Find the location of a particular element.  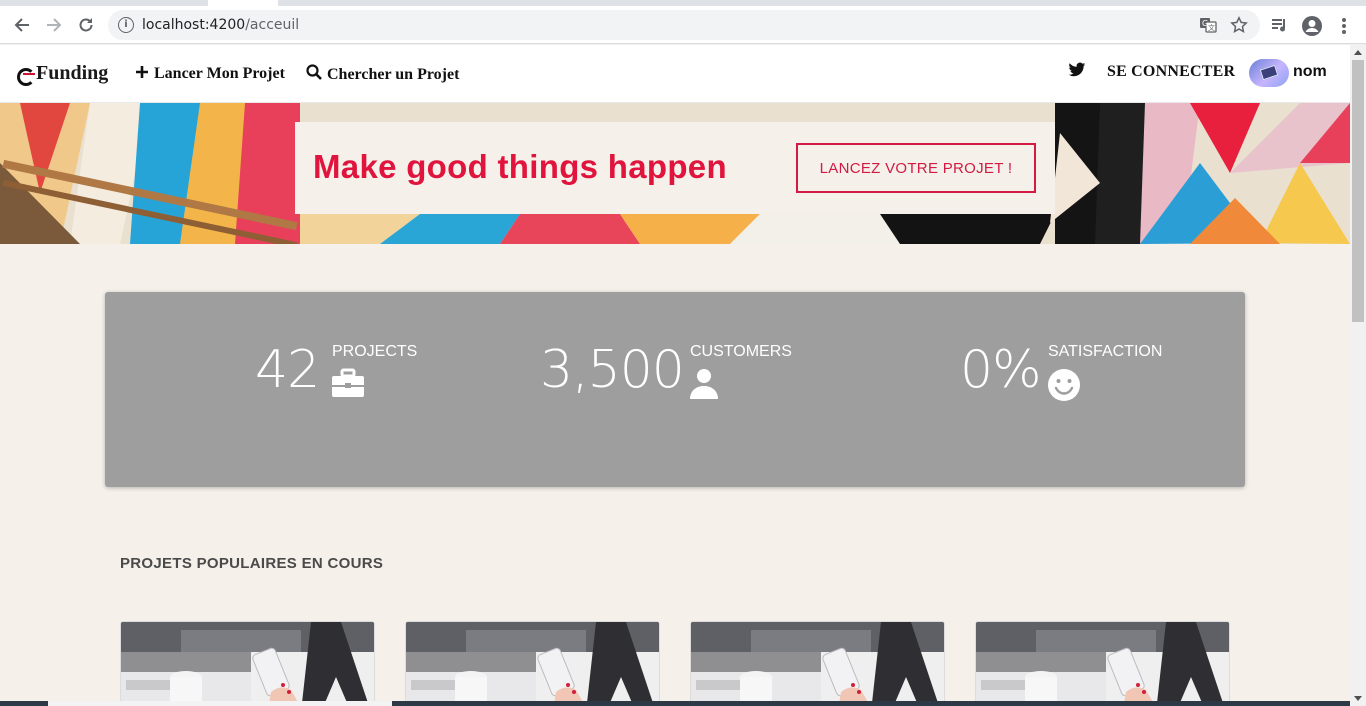

star-icon is located at coordinates (1239, 25).